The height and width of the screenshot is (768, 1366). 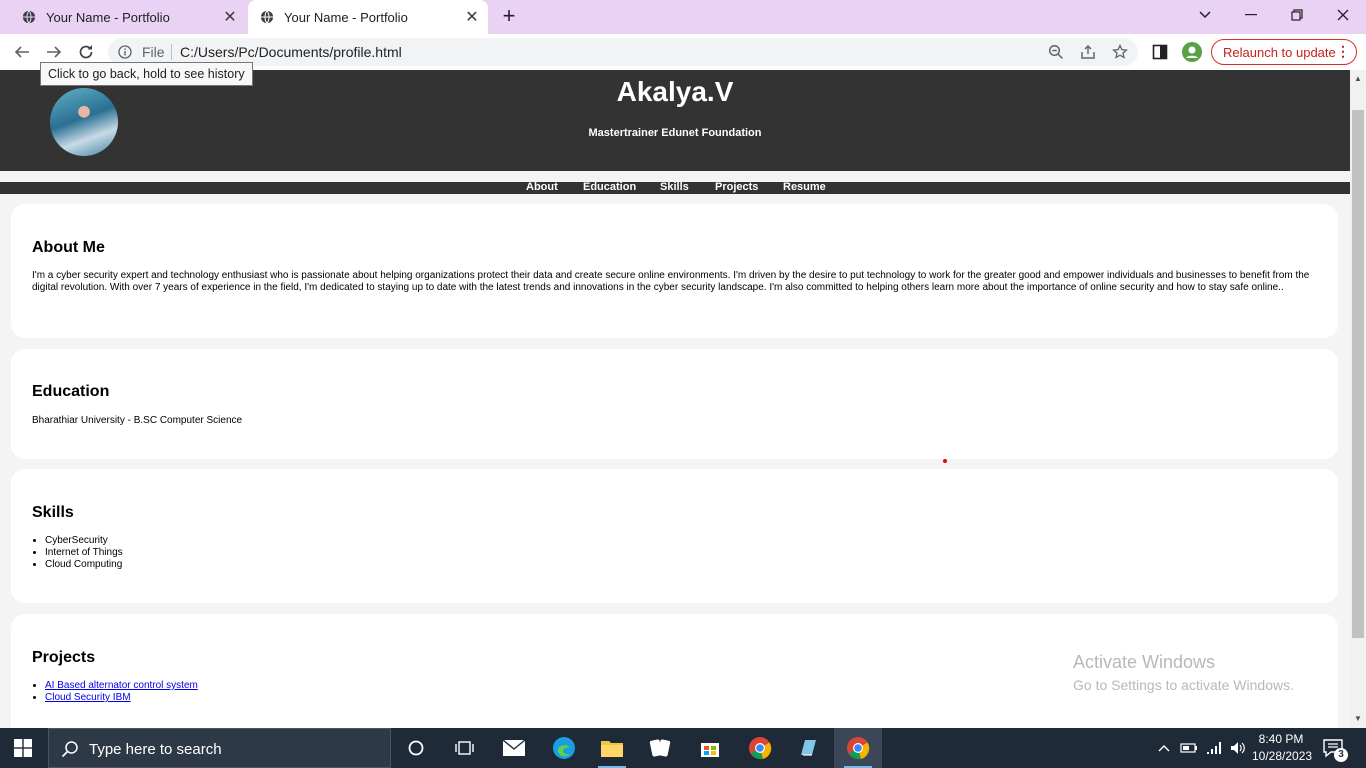 What do you see at coordinates (804, 187) in the screenshot?
I see `nav-link-resume: Resume` at bounding box center [804, 187].